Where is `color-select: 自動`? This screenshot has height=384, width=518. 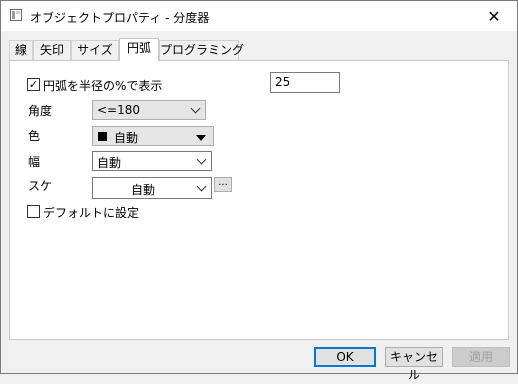
color-select: 自動 is located at coordinates (153, 136).